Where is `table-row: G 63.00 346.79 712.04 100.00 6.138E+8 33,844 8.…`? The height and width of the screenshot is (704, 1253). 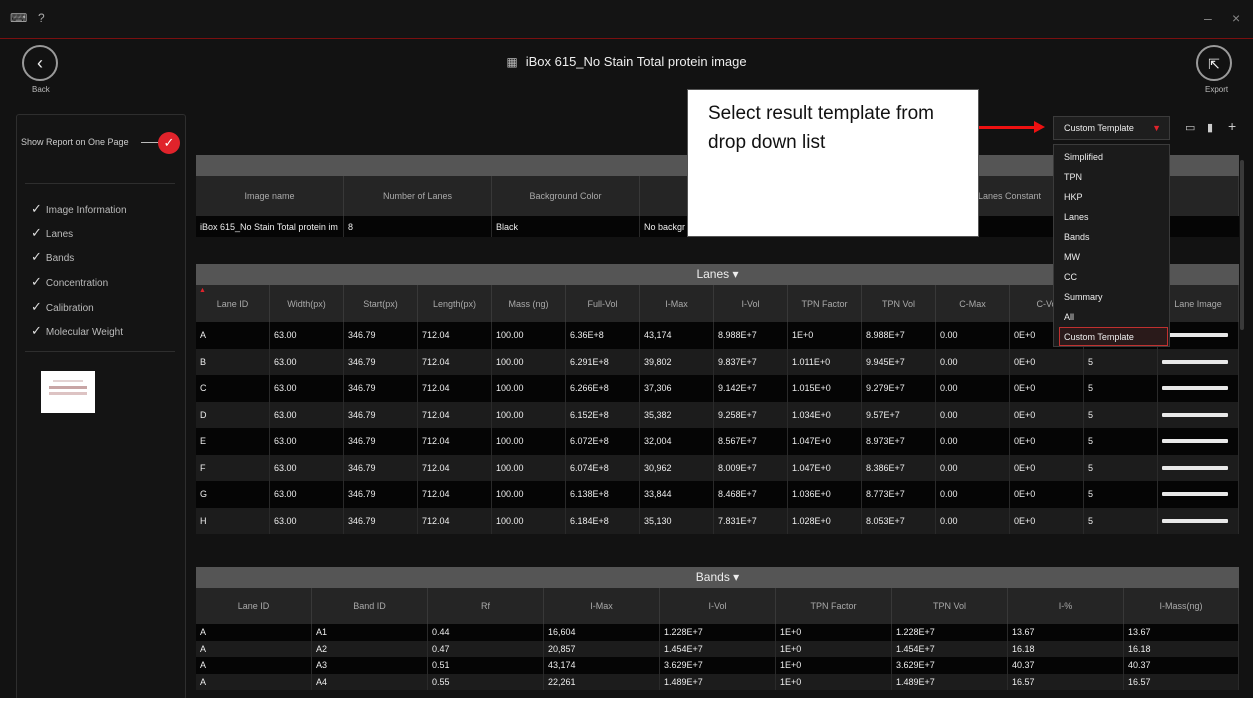
table-row: G 63.00 346.79 712.04 100.00 6.138E+8 33,844 8.… is located at coordinates (717, 494).